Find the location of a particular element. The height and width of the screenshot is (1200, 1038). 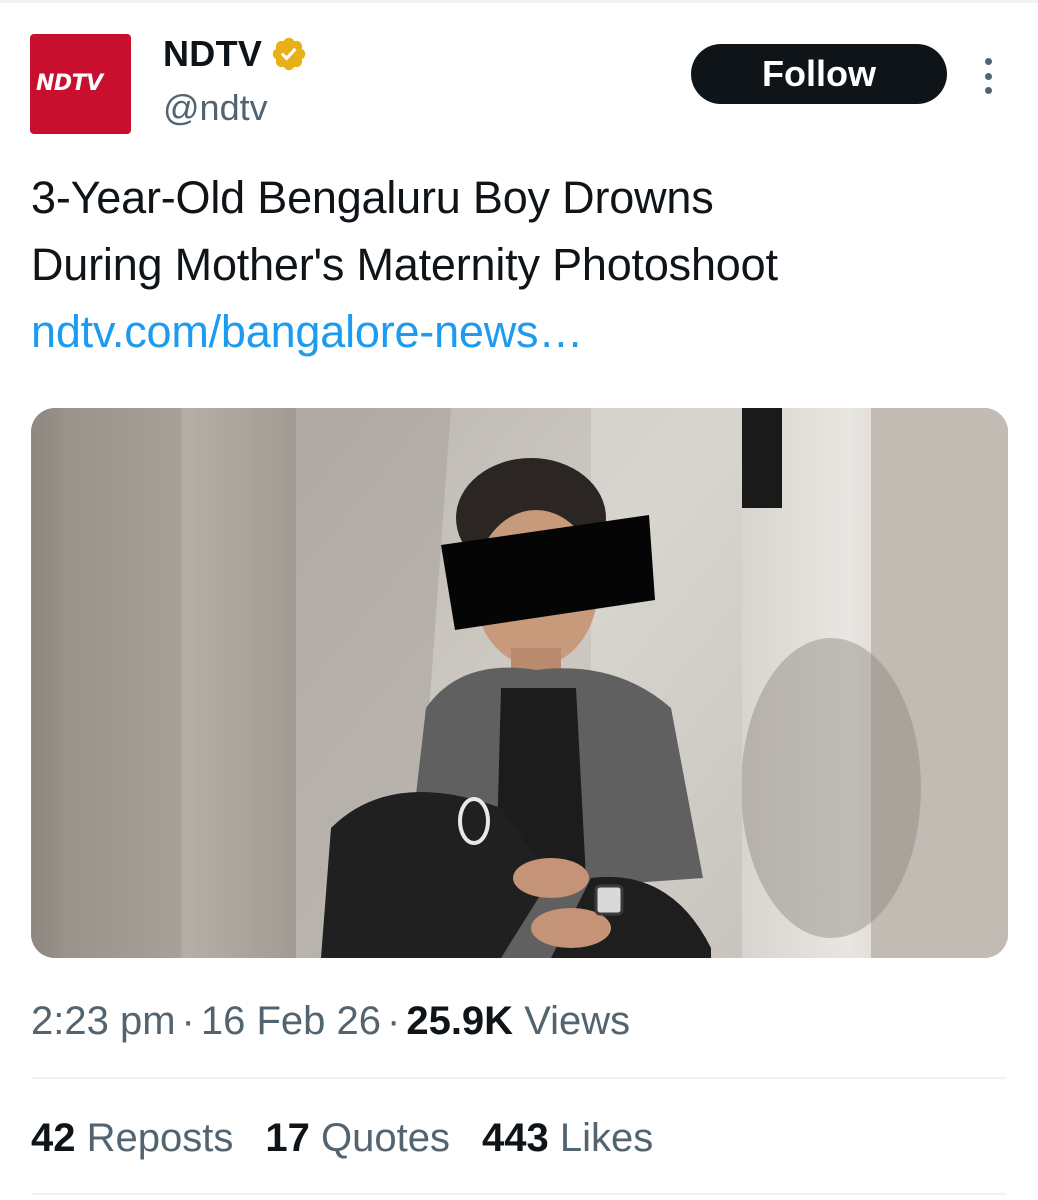

divider is located at coordinates (518, 1078).